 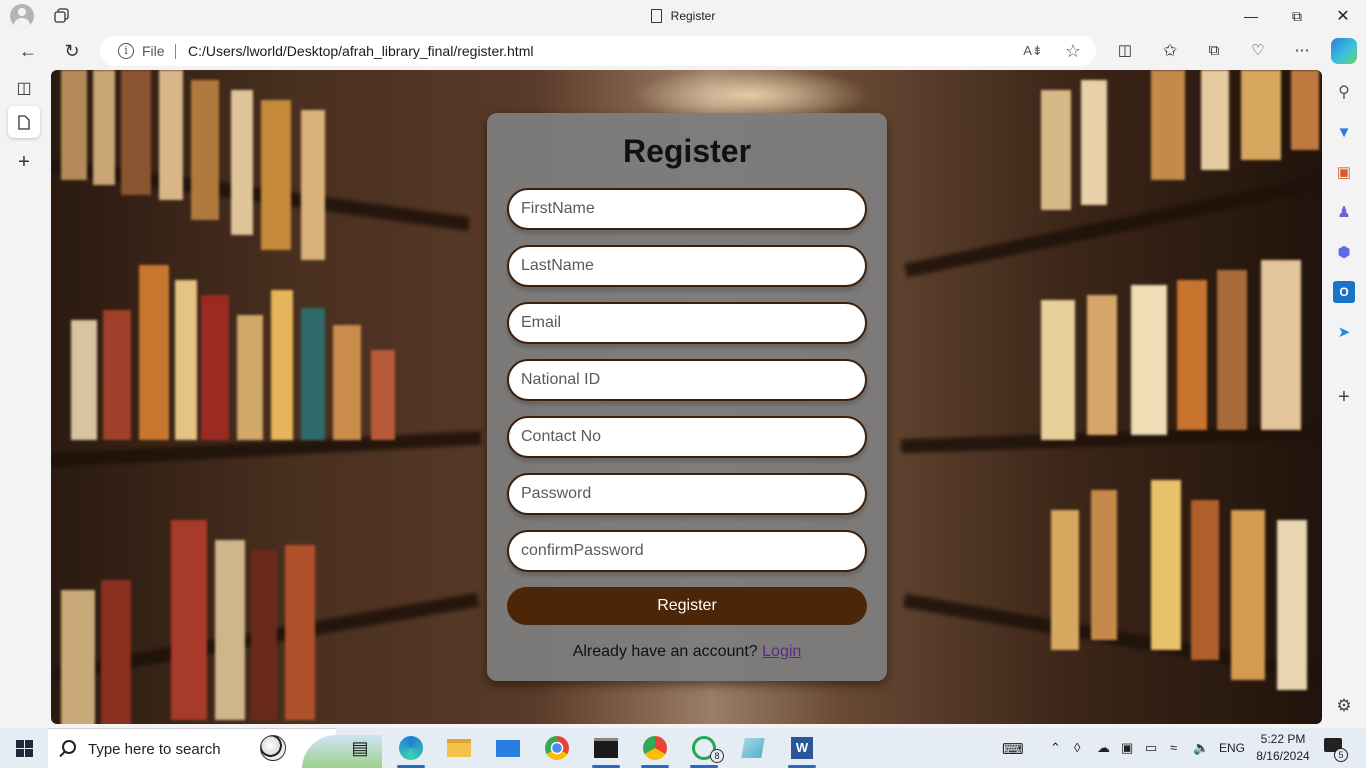 I want to click on taskbar-search-box: Type here to search, so click(x=215, y=748).